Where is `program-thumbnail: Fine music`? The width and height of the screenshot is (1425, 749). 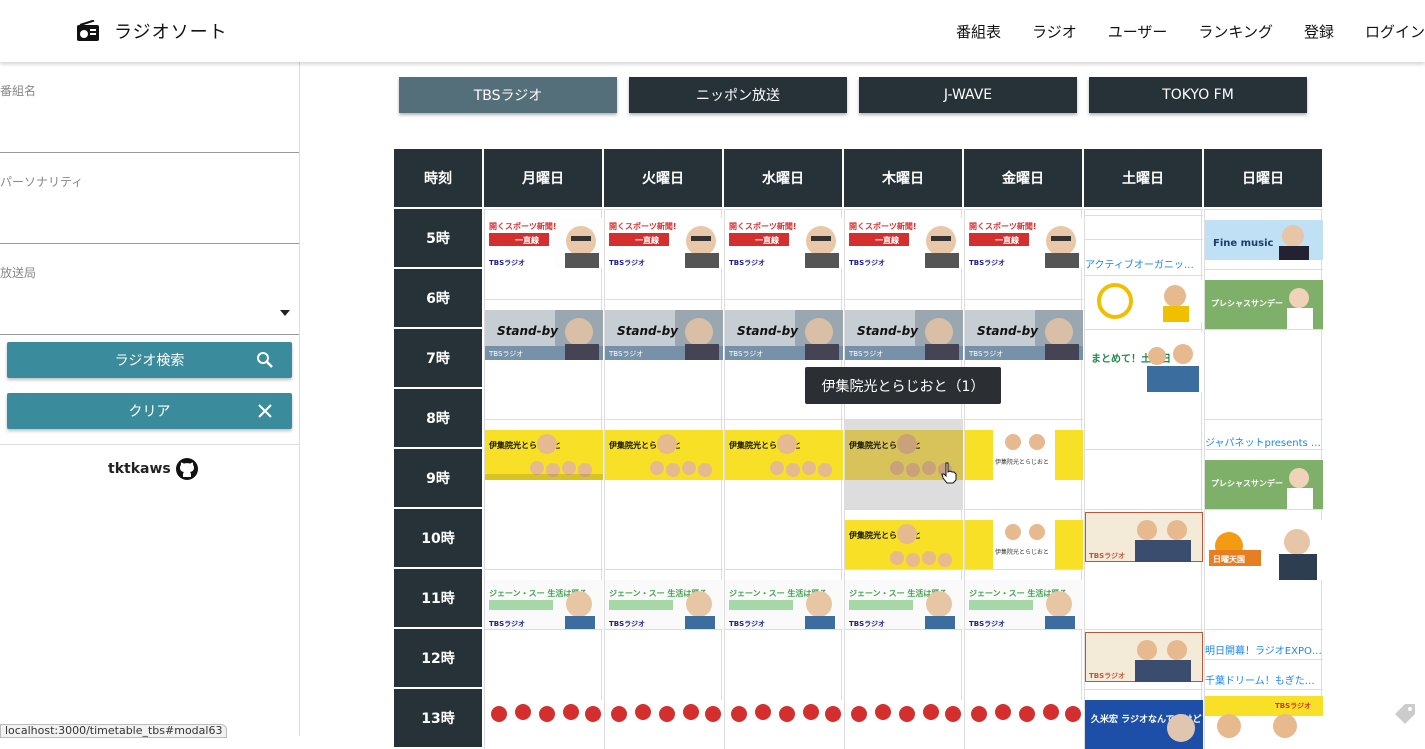
program-thumbnail: Fine music is located at coordinates (1264, 240).